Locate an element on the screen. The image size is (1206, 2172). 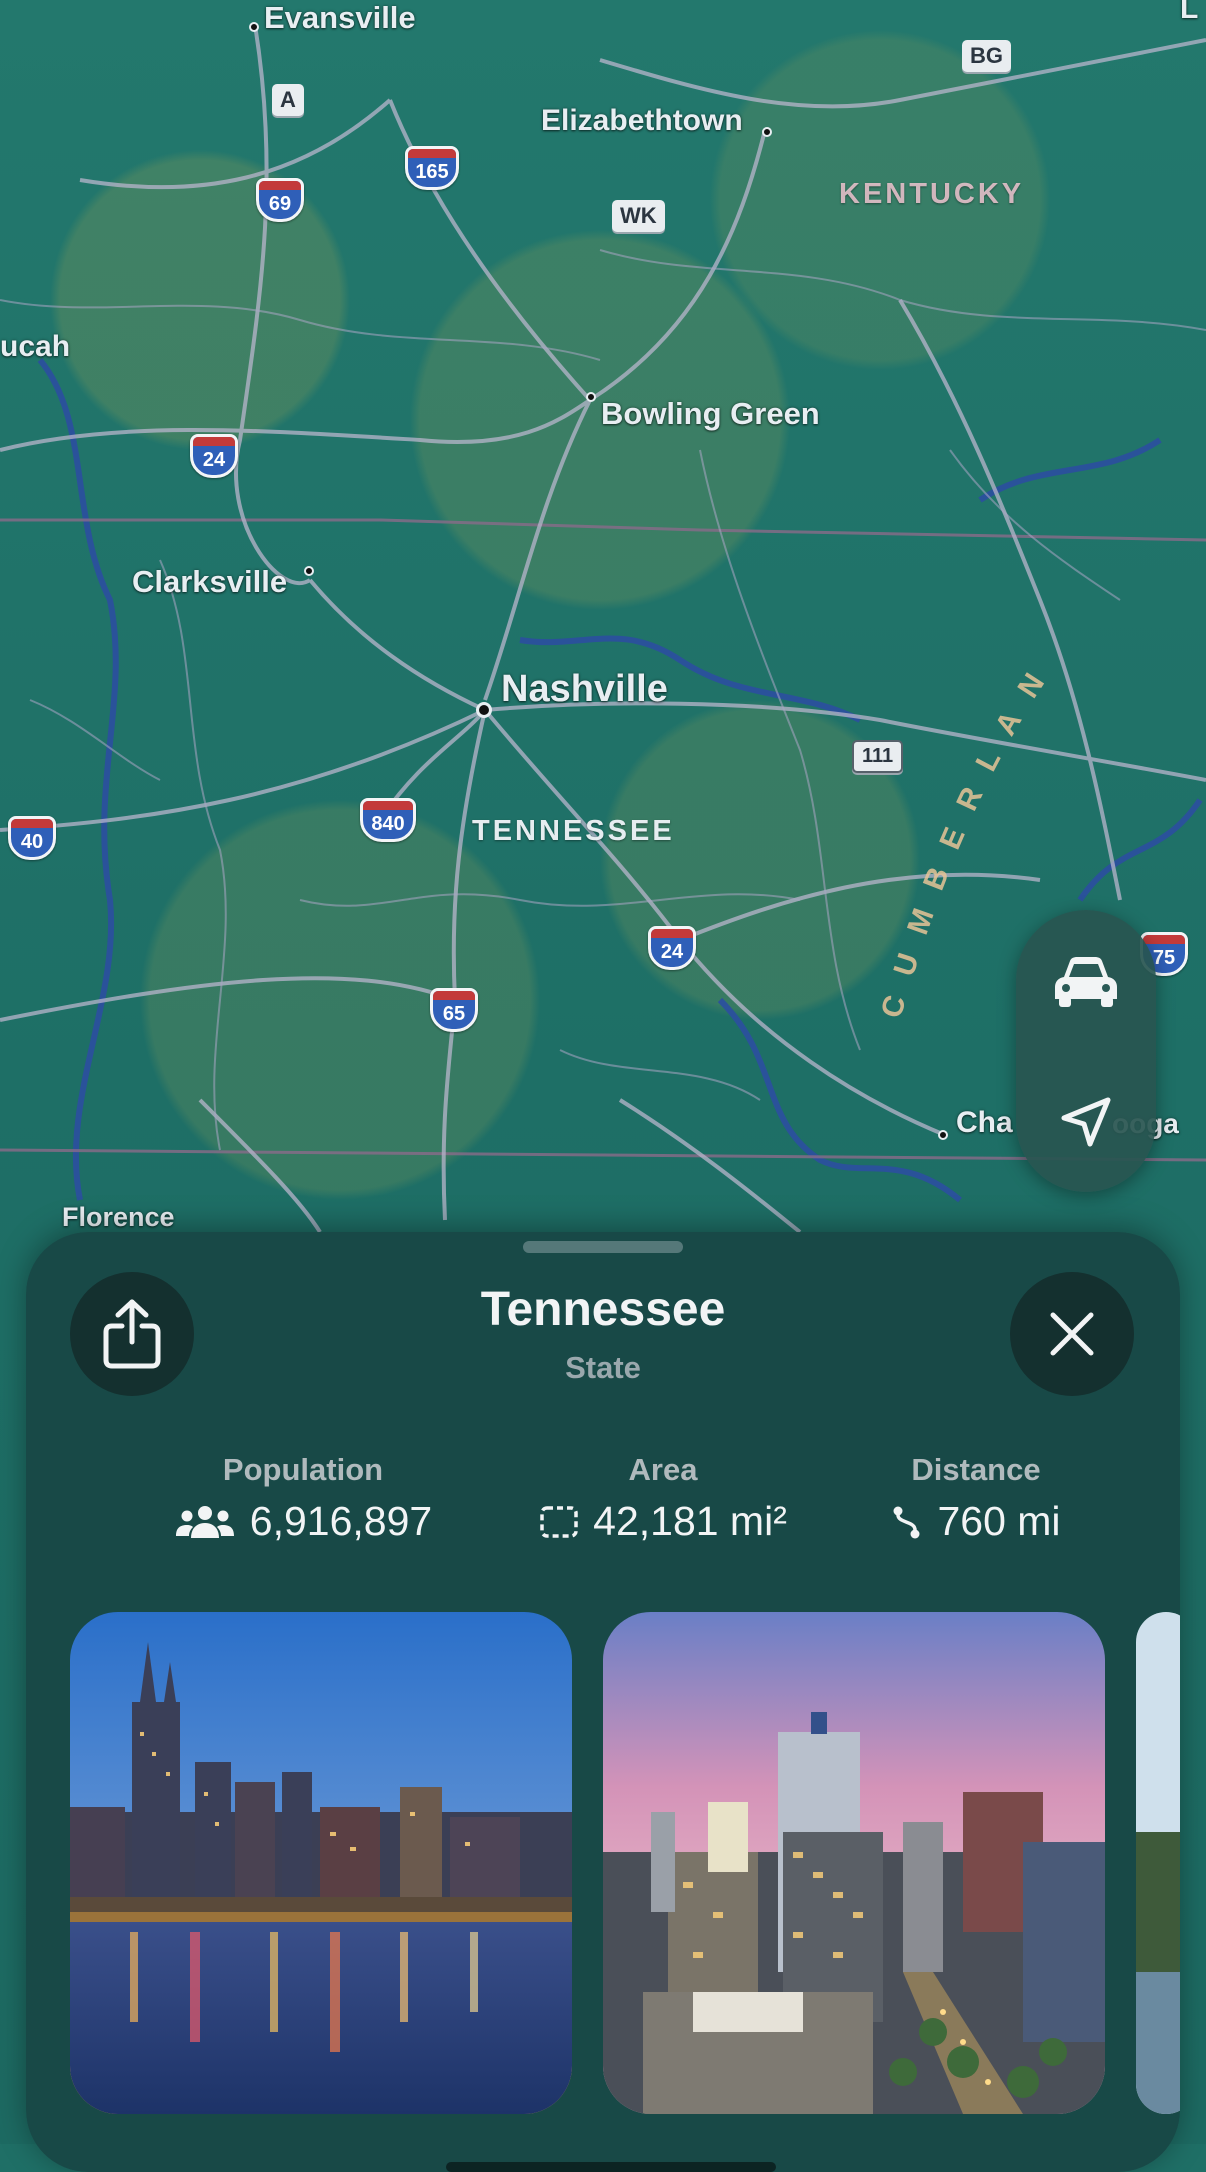
city-evansville: Evansville is located at coordinates (340, 18).